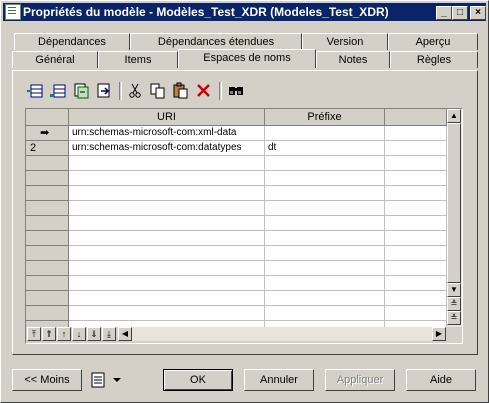  Describe the element at coordinates (104, 91) in the screenshot. I see `import-icon` at that location.